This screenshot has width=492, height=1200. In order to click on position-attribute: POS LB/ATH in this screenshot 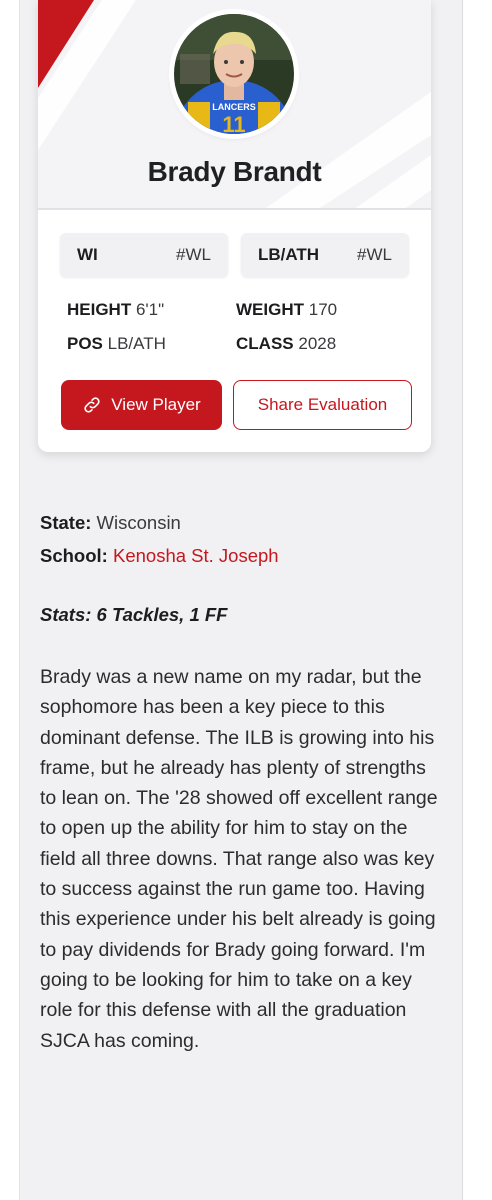, I will do `click(116, 344)`.